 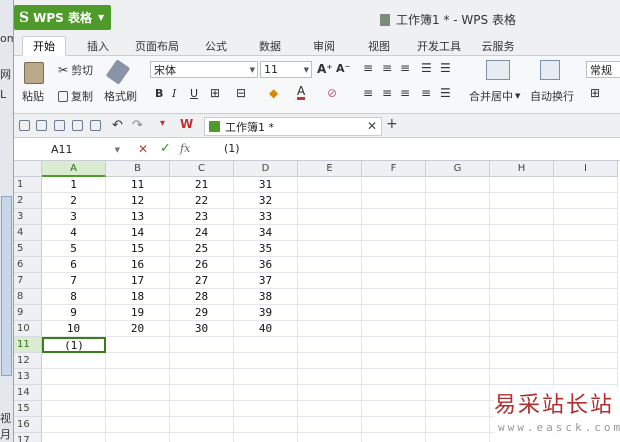 I want to click on tab-review: 审阅, so click(x=324, y=46).